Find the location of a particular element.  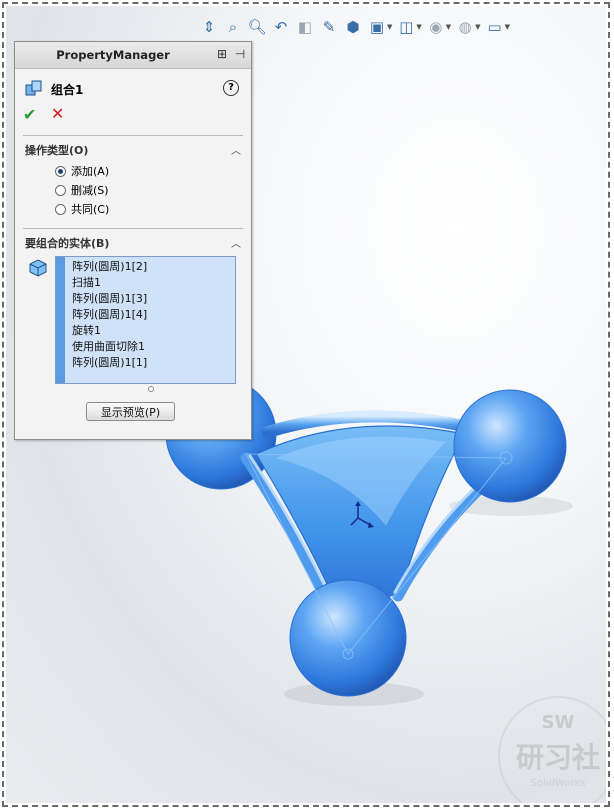

watermark-main: 研习社 is located at coordinates (557, 757).